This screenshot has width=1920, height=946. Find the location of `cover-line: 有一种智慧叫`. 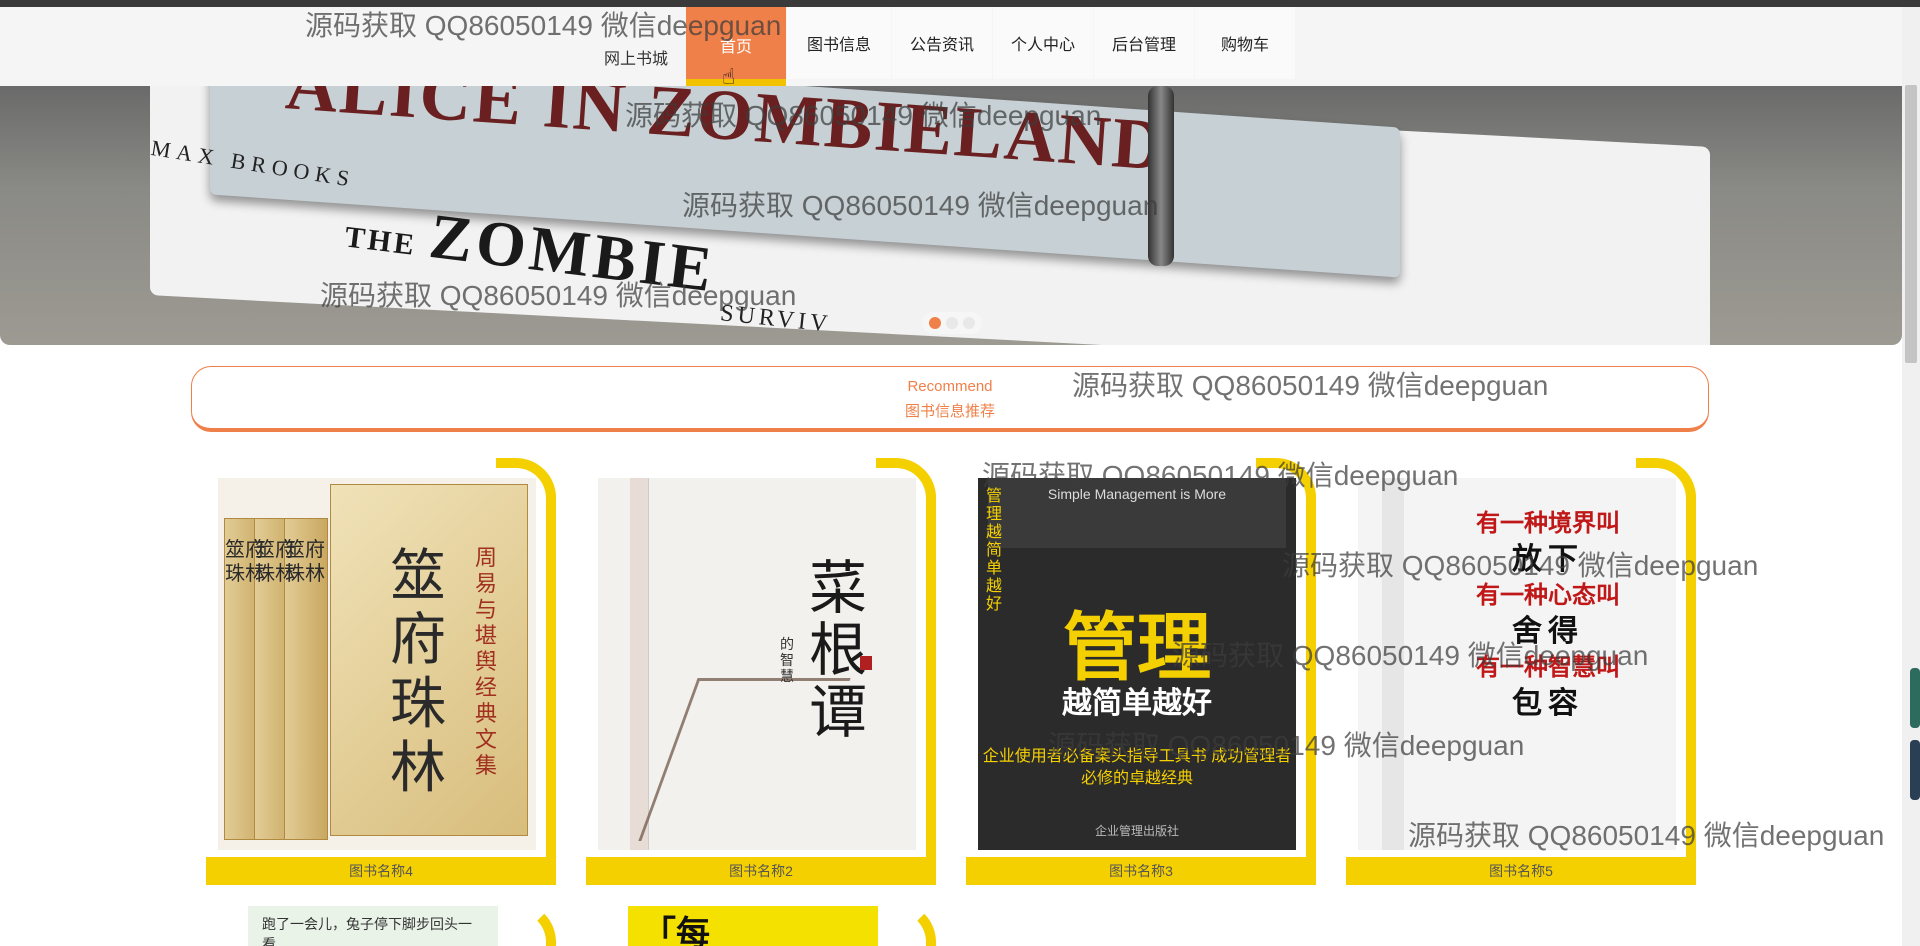

cover-line: 有一种智慧叫 is located at coordinates (1548, 668).